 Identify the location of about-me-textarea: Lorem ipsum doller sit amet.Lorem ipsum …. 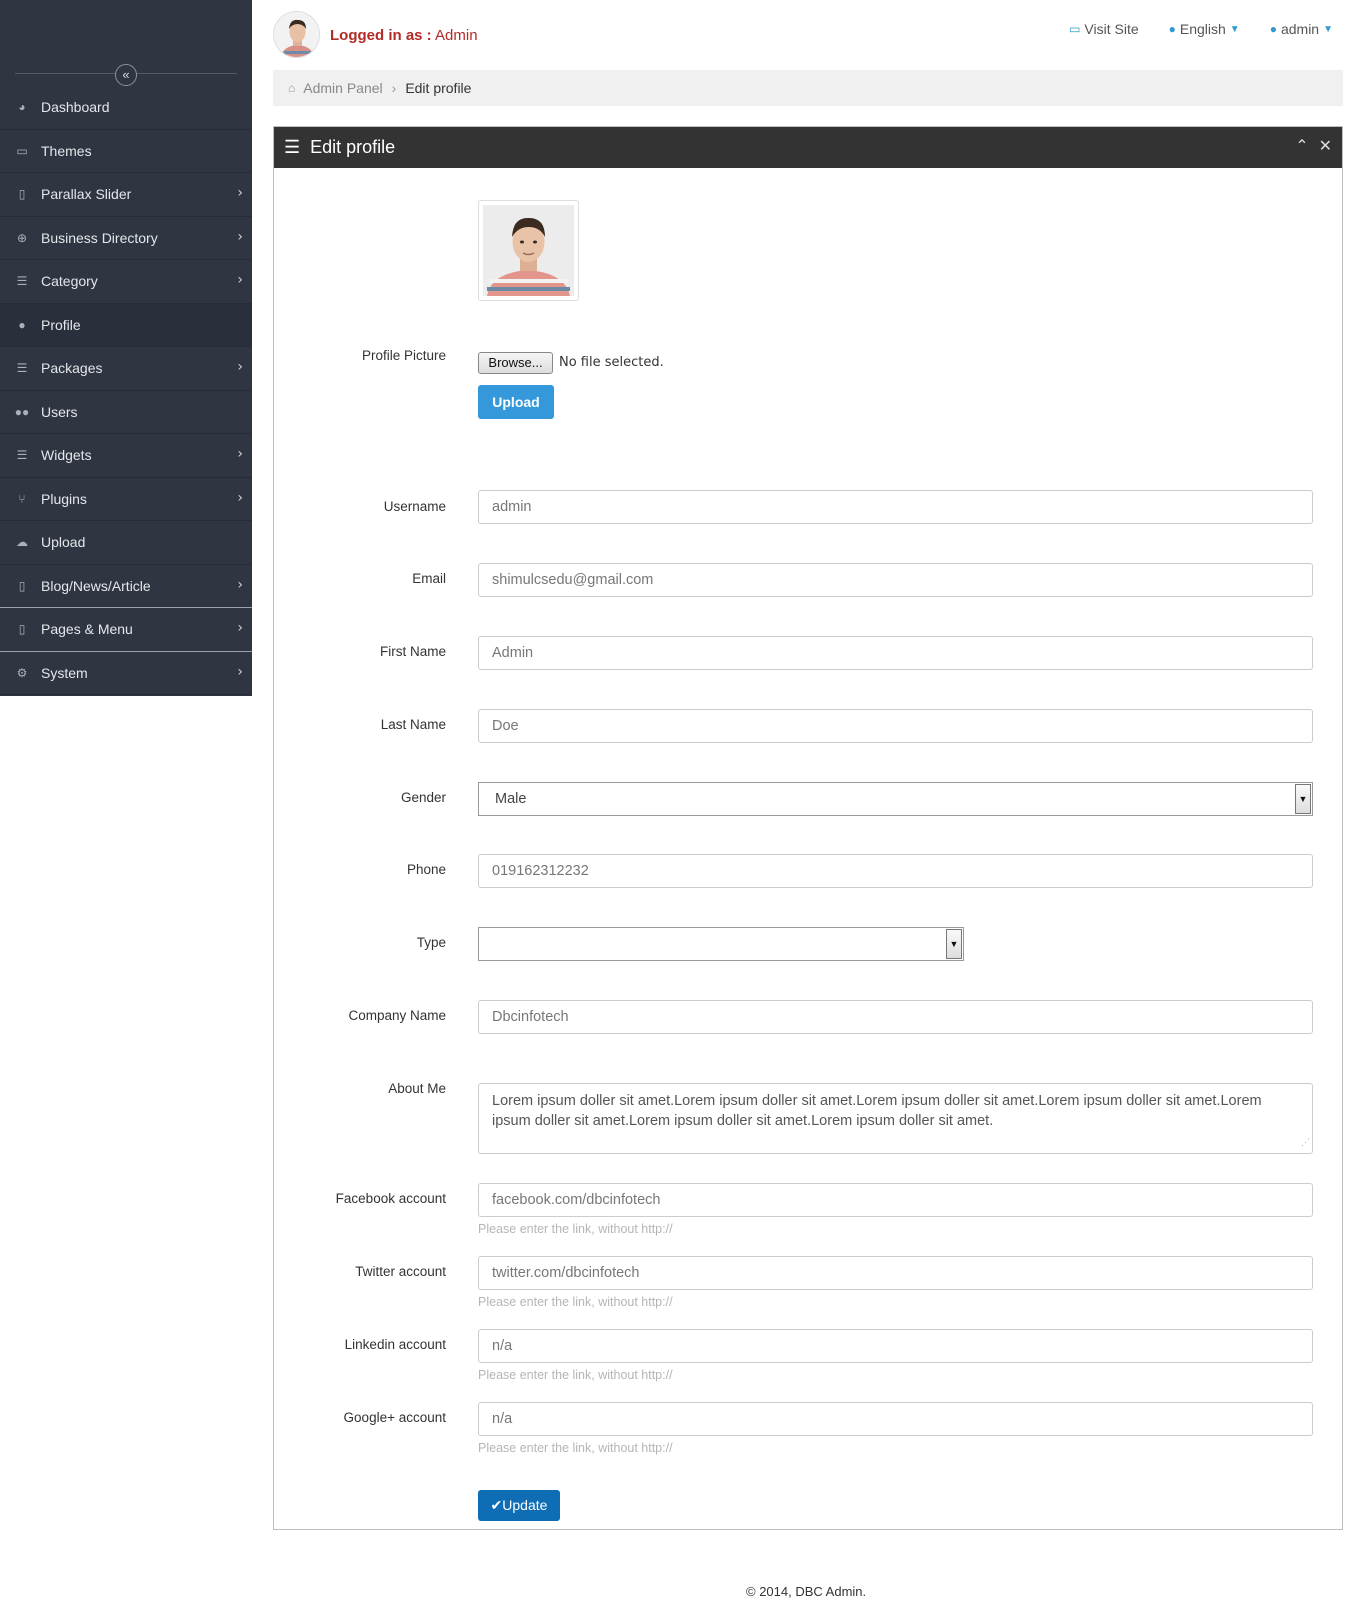
(895, 1118).